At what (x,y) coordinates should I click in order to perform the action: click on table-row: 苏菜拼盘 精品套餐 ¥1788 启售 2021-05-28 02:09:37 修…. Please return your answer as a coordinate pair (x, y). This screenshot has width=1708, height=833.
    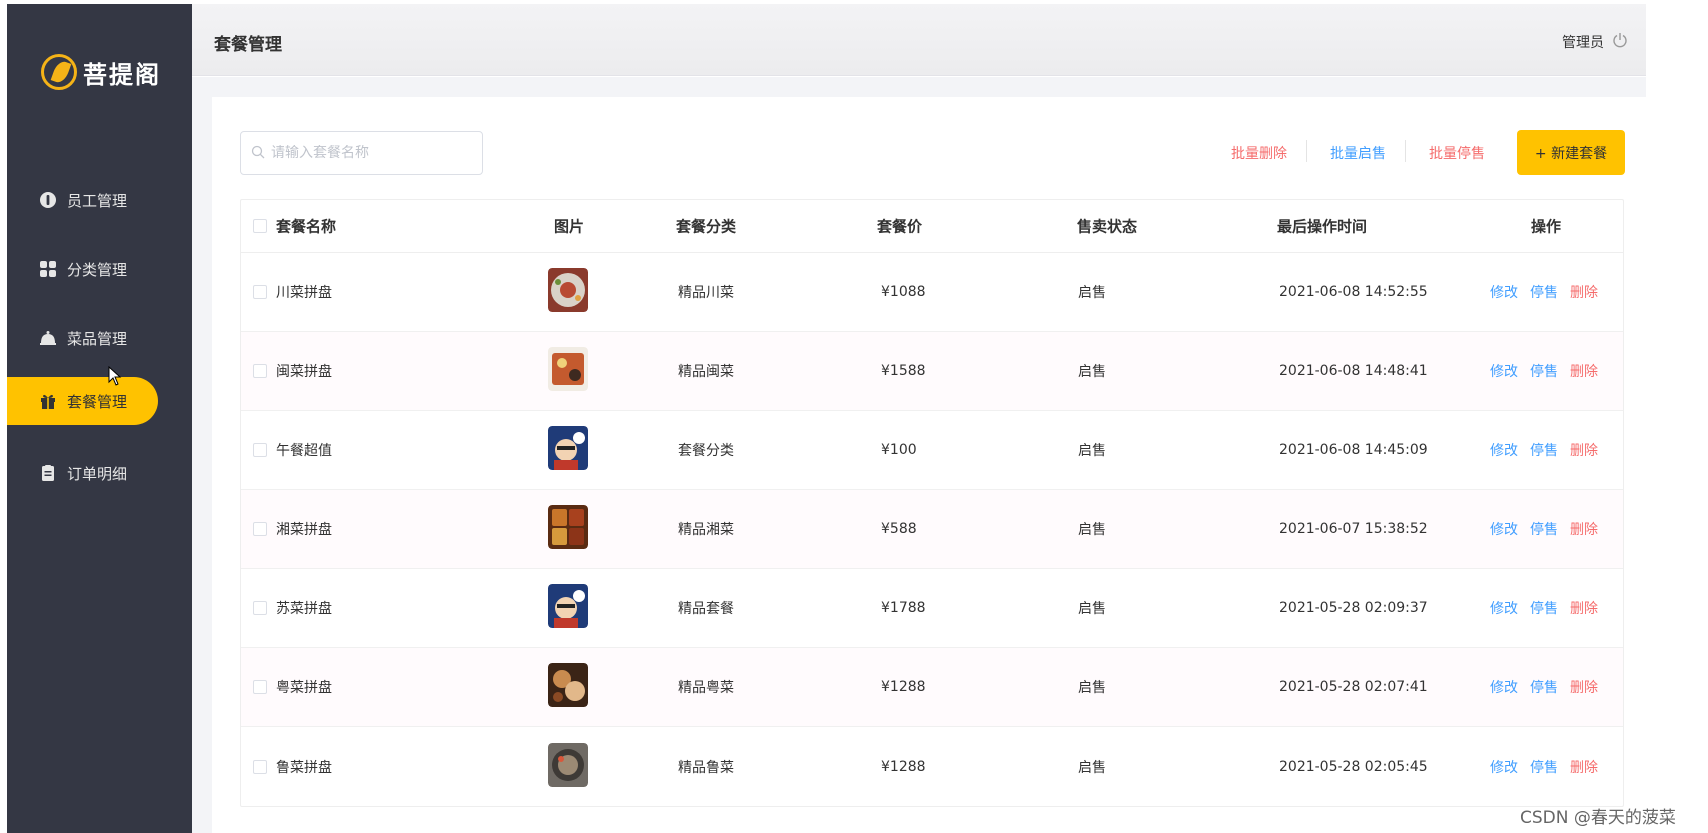
    Looking at the image, I should click on (932, 608).